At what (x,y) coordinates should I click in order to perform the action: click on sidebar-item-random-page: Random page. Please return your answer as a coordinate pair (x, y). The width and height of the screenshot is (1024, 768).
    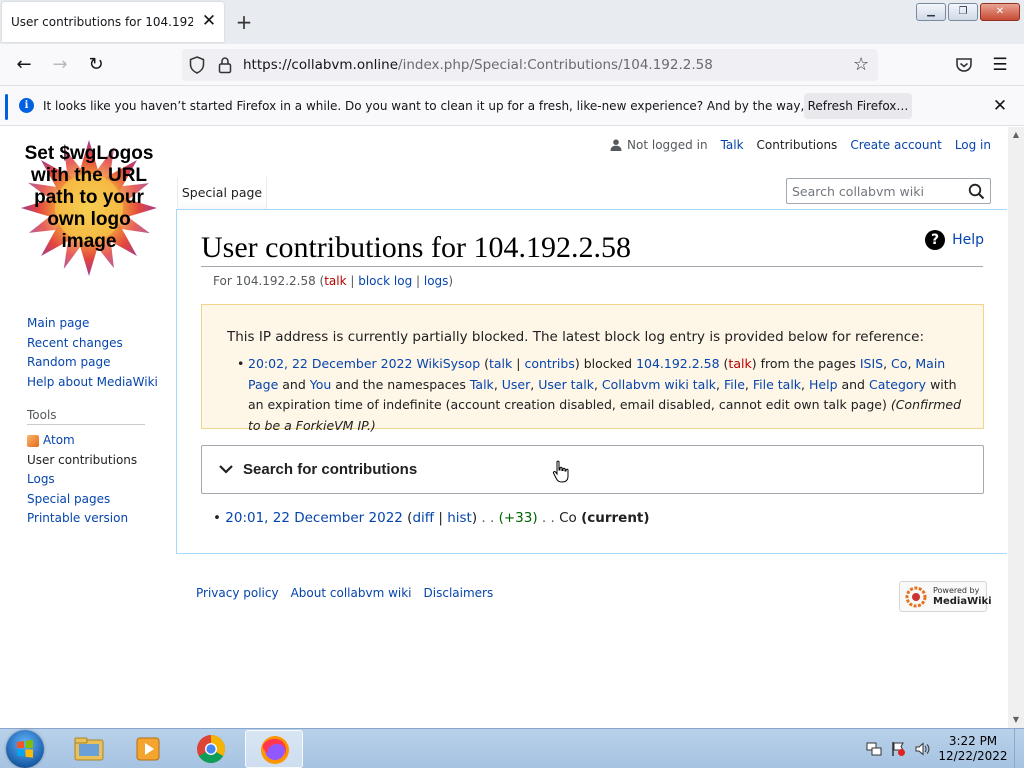
    Looking at the image, I should click on (97, 363).